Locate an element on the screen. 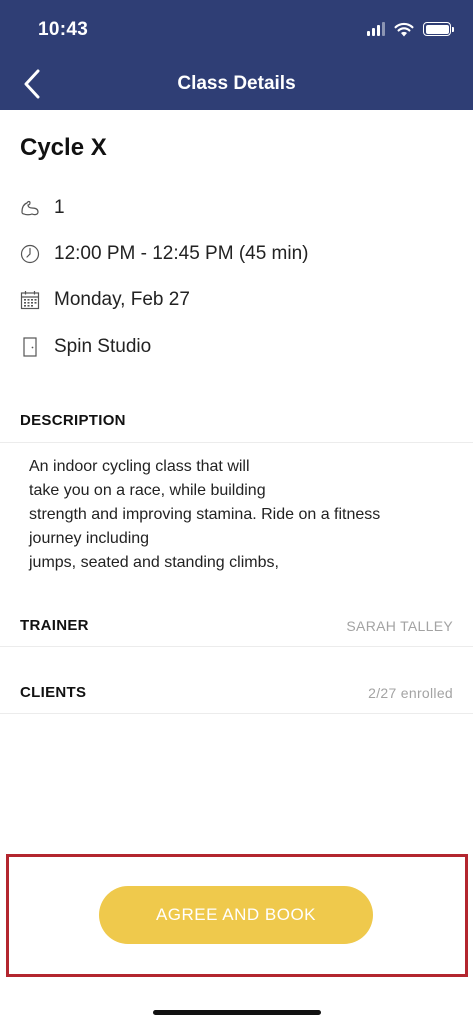  description-line: An indoor cycling class that will is located at coordinates (139, 466).